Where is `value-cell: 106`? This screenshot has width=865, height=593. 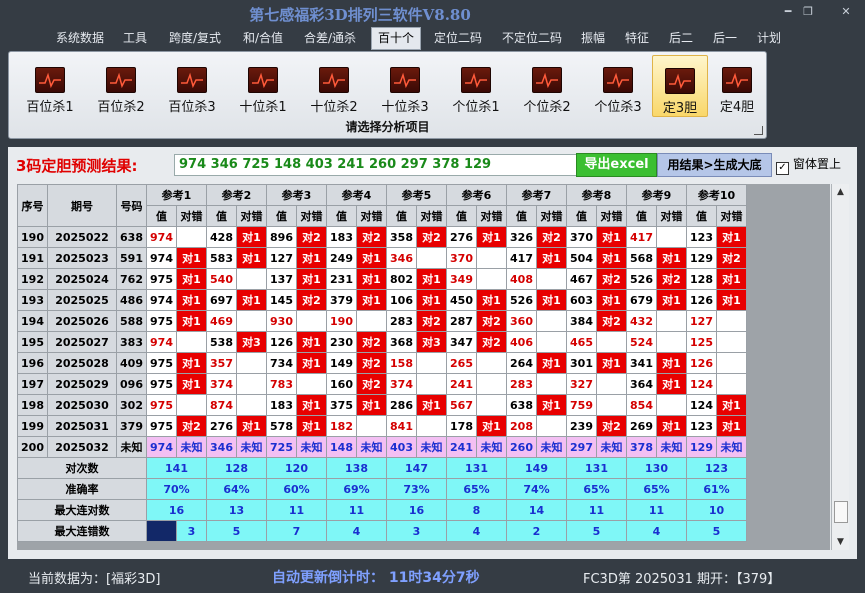 value-cell: 106 is located at coordinates (401, 300).